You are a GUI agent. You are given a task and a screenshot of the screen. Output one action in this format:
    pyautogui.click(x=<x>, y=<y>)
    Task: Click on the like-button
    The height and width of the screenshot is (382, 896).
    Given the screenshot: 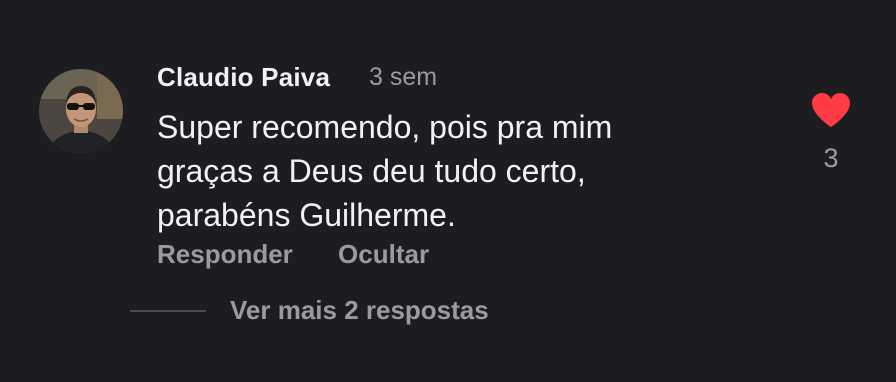 What is the action you would take?
    pyautogui.click(x=831, y=112)
    